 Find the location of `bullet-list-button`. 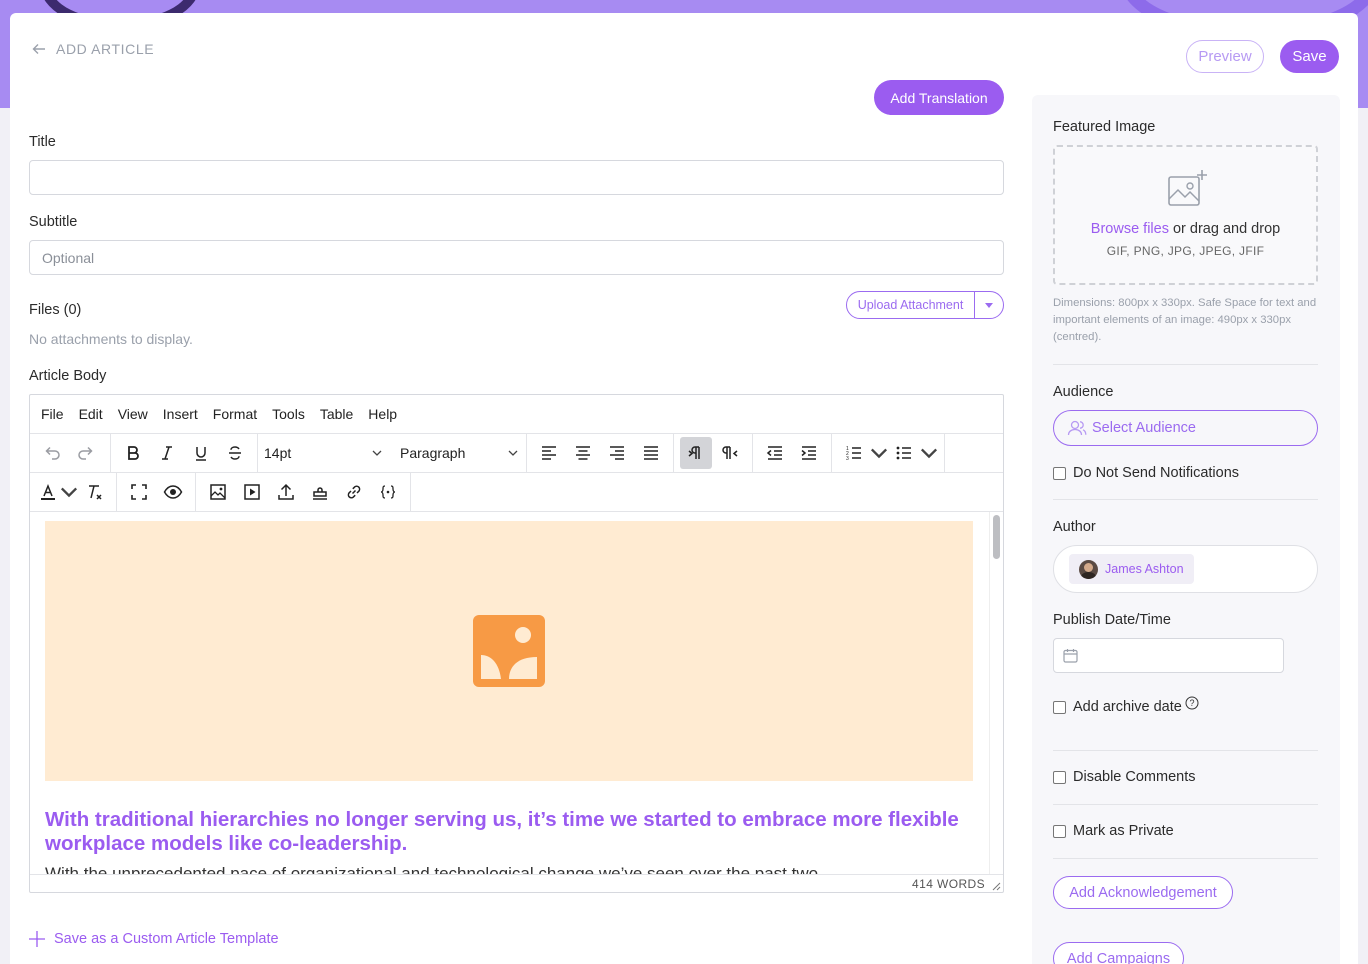

bullet-list-button is located at coordinates (904, 453).